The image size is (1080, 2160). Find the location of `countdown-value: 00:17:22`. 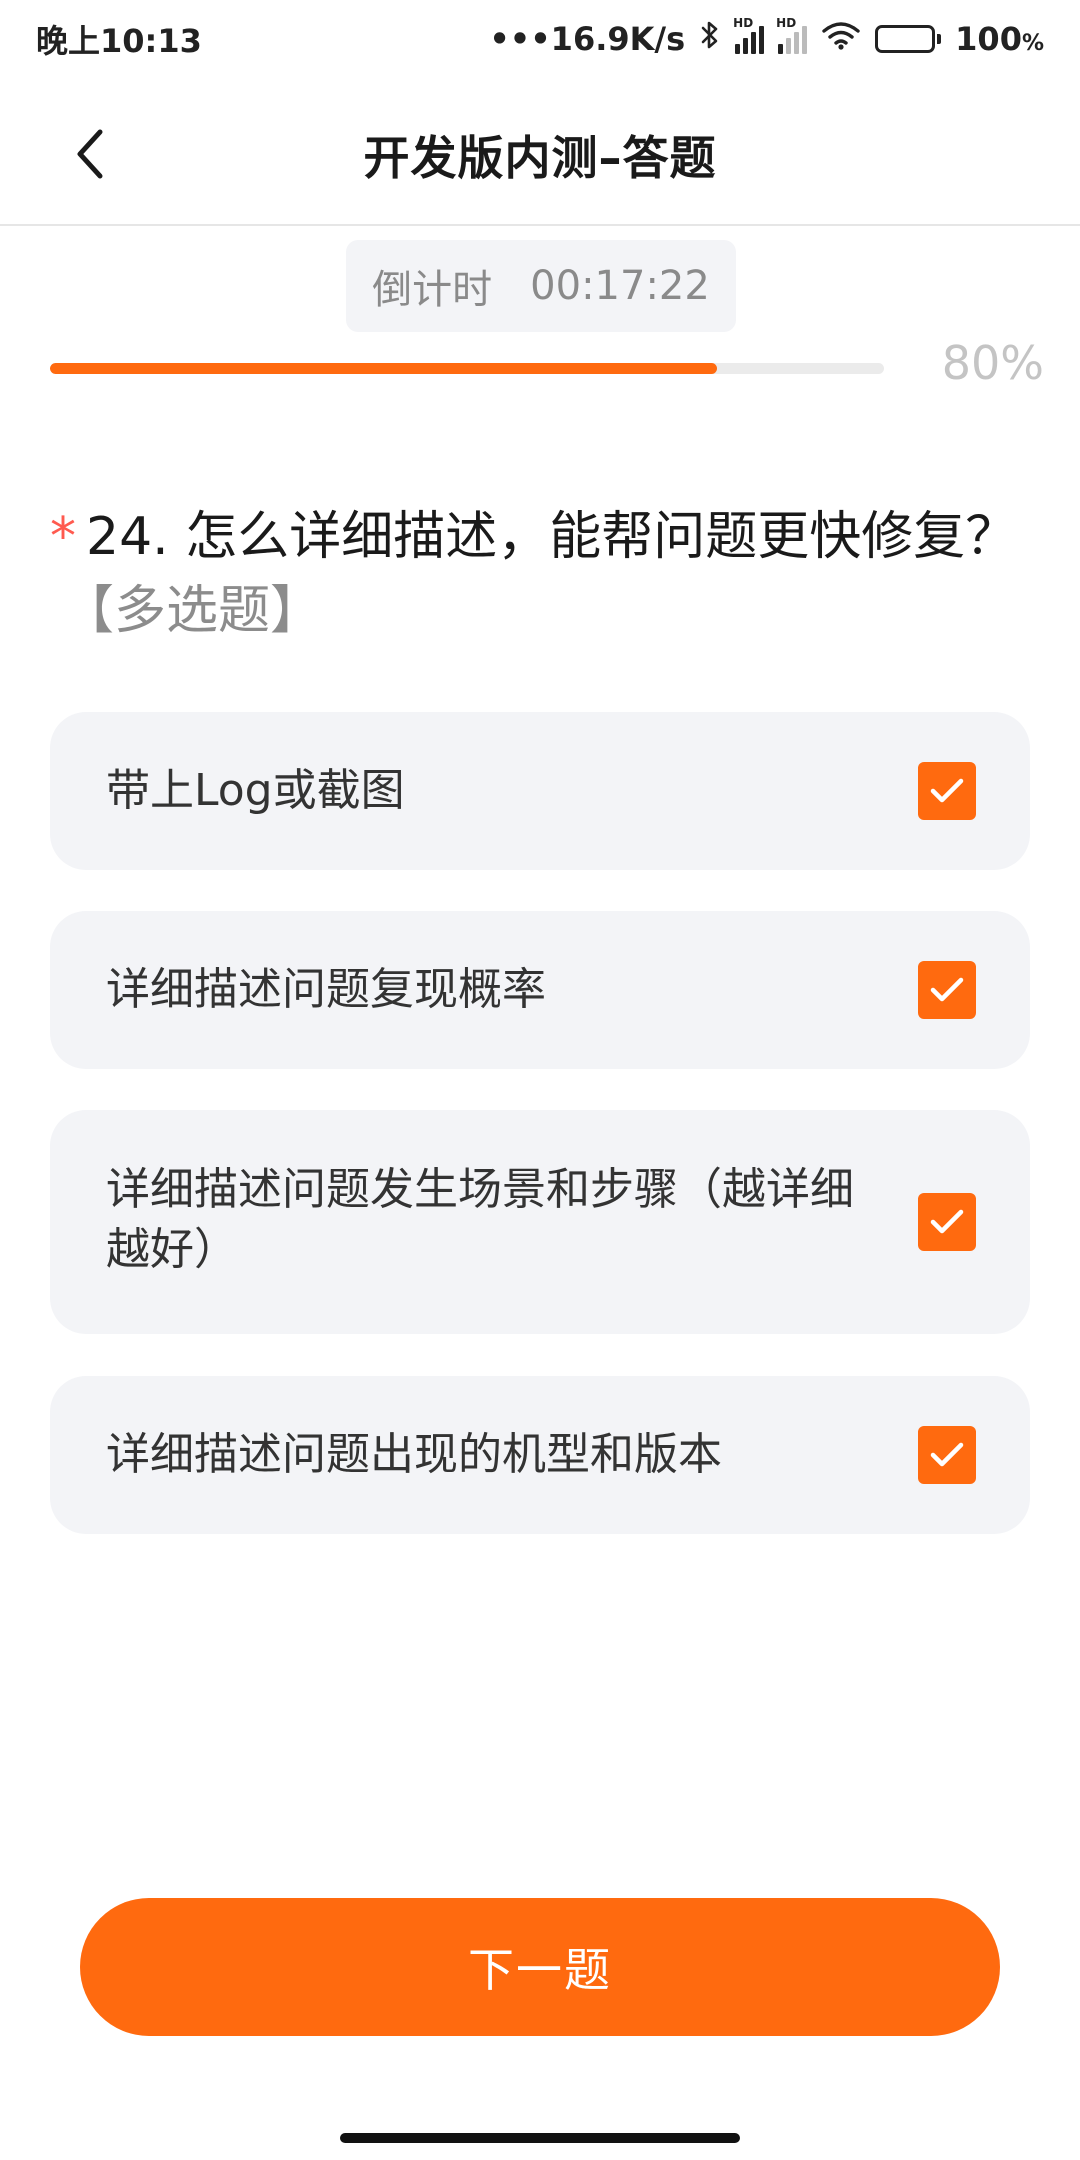

countdown-value: 00:17:22 is located at coordinates (620, 286).